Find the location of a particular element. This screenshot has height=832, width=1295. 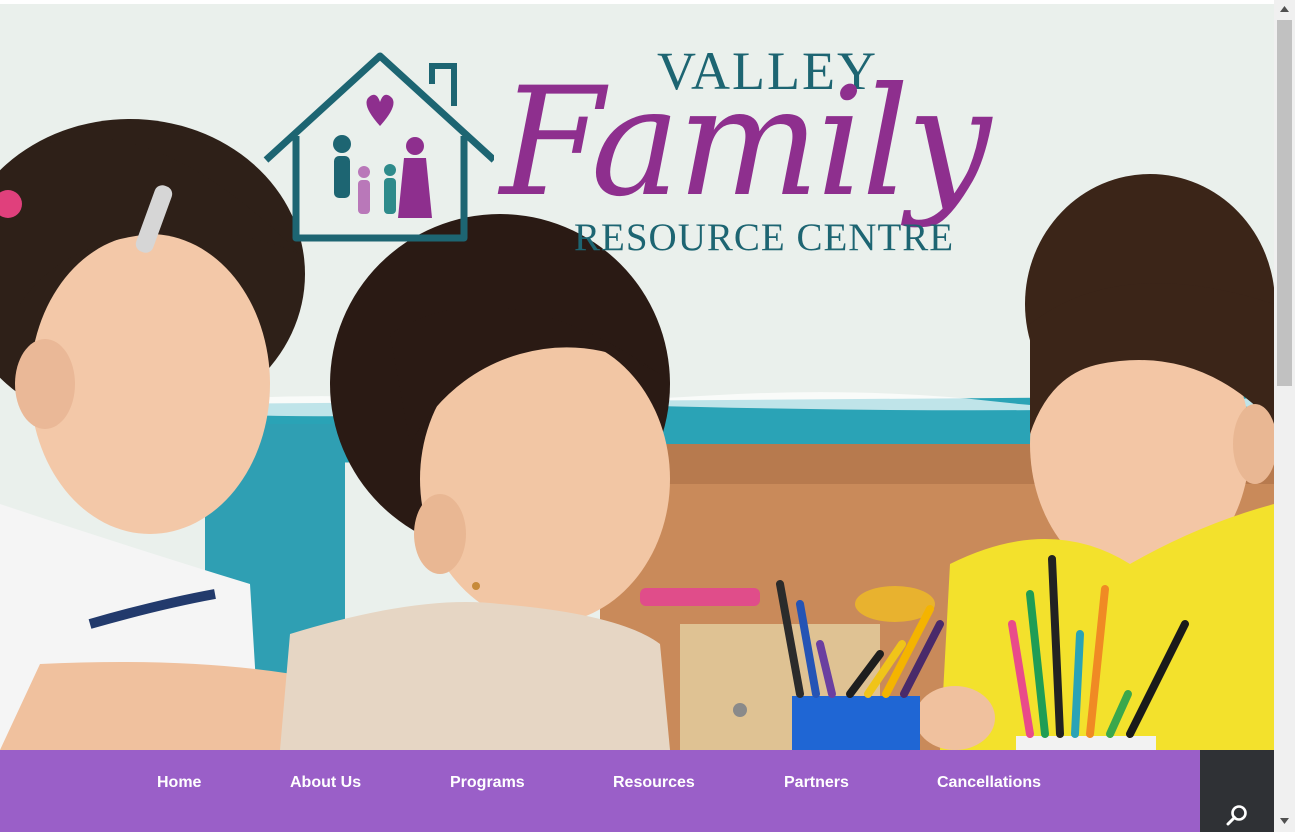

search-icon is located at coordinates (1236, 815).